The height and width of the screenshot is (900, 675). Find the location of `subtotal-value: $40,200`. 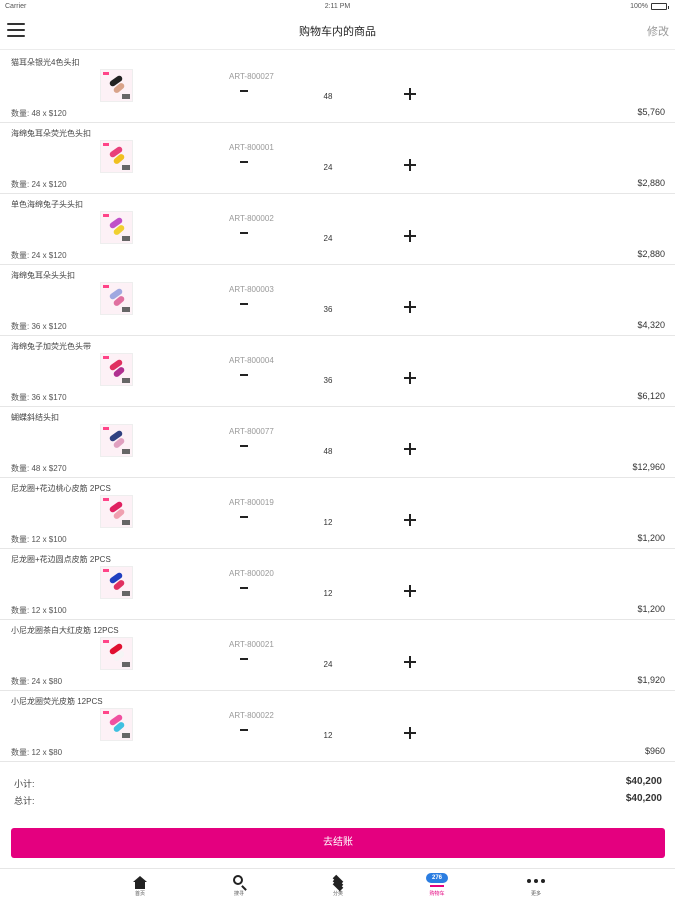

subtotal-value: $40,200 is located at coordinates (643, 781).